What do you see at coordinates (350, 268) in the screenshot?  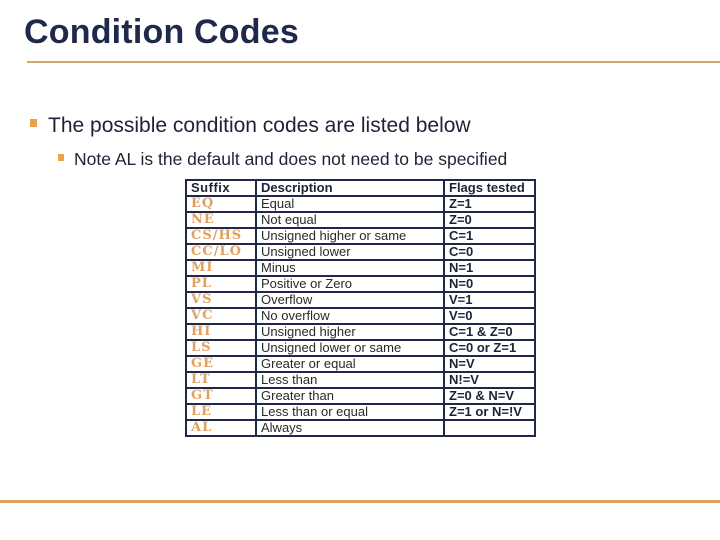 I see `description-cell: Minus` at bounding box center [350, 268].